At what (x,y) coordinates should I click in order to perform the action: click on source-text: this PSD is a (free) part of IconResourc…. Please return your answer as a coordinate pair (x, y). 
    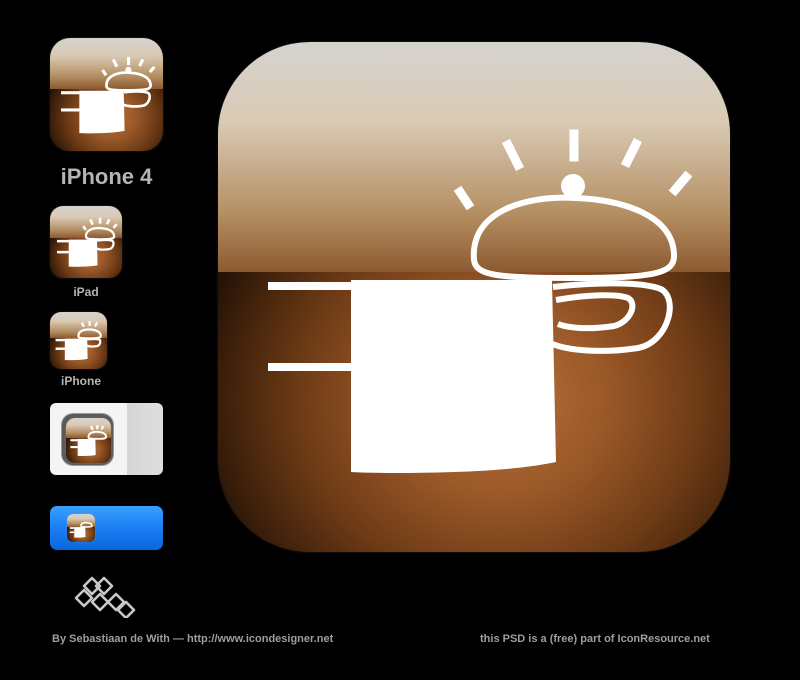
    Looking at the image, I should click on (595, 639).